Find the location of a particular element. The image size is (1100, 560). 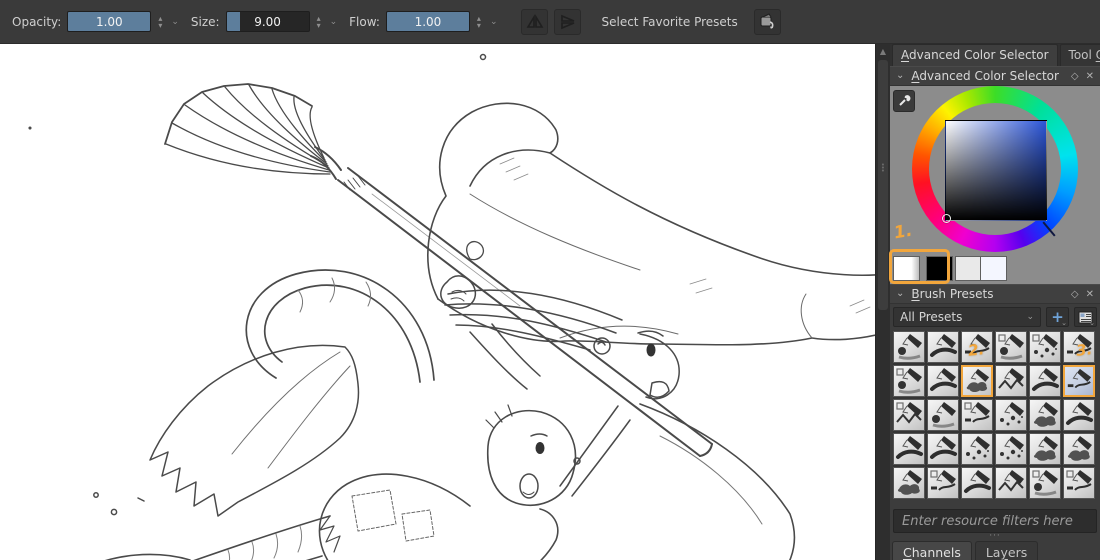

annotation-1: 1. is located at coordinates (903, 232).